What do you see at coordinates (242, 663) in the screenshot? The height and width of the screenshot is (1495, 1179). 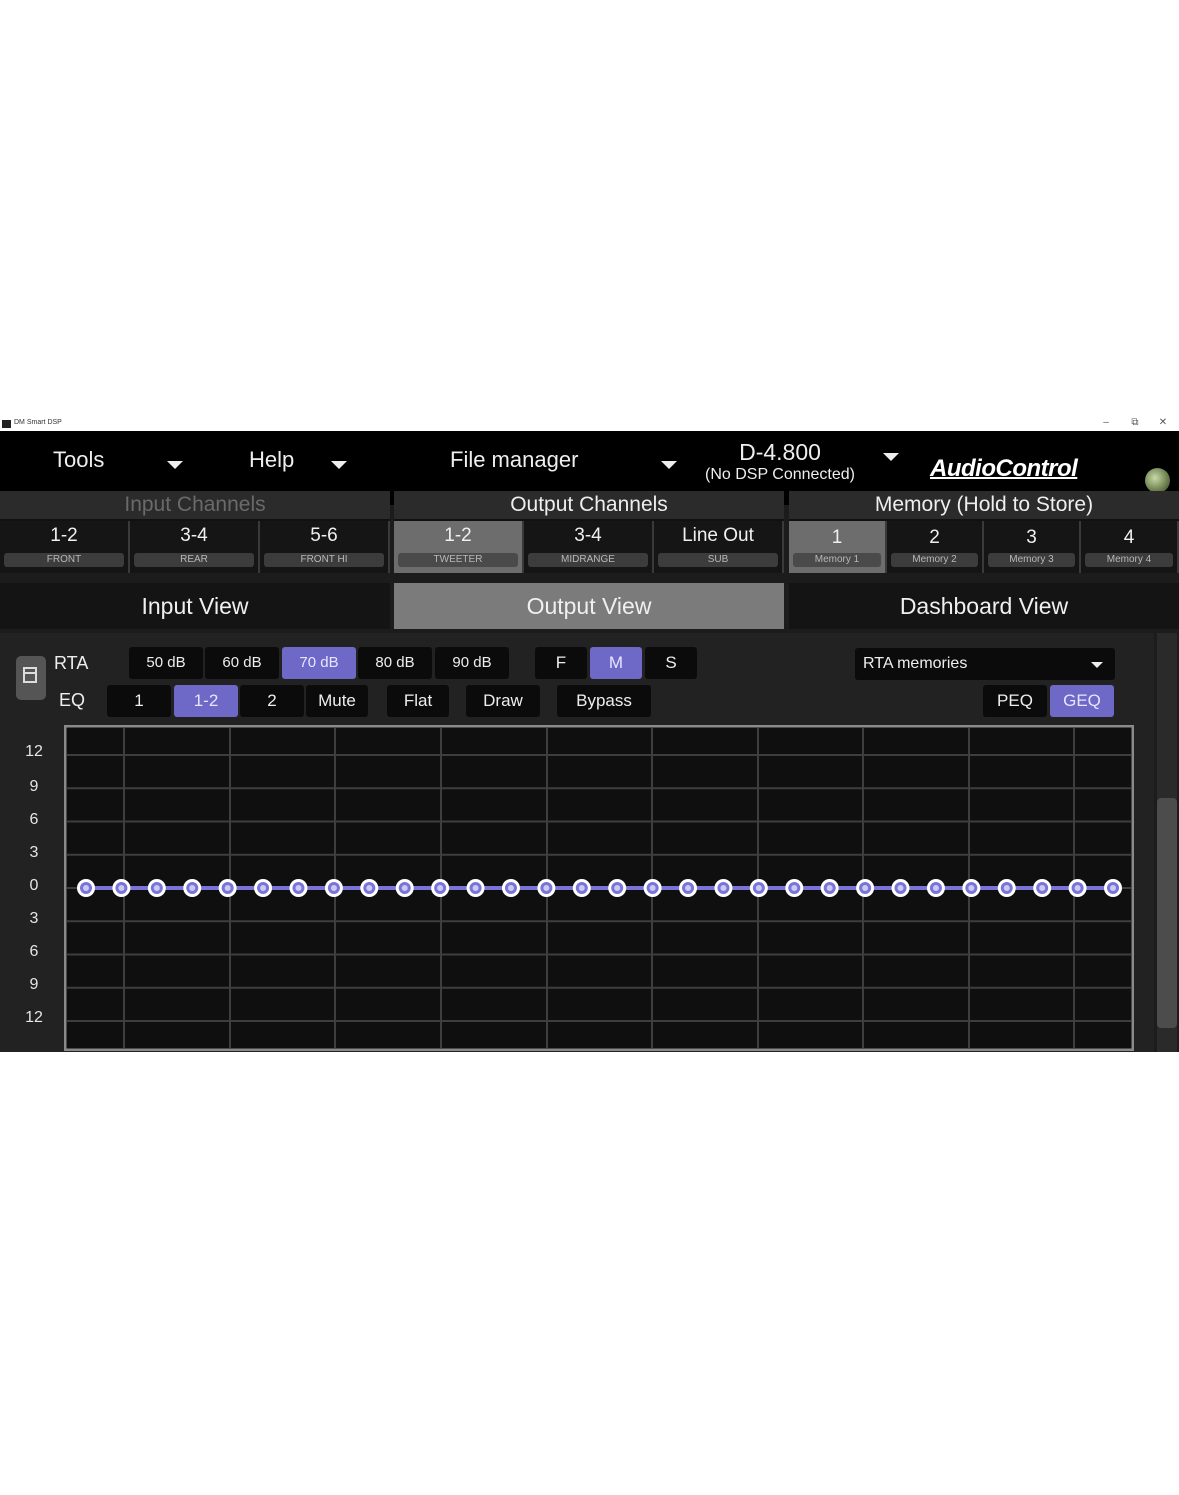 I see `rta-level-60db-button: 60 dB` at bounding box center [242, 663].